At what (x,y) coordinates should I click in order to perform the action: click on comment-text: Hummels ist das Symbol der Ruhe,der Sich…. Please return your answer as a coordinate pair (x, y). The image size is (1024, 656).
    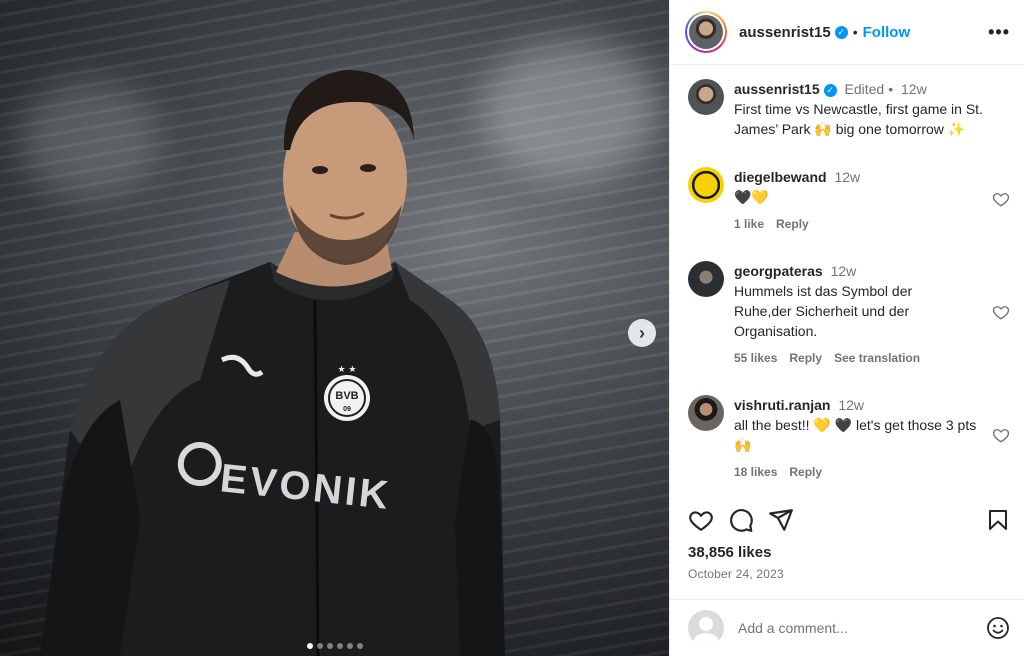
    Looking at the image, I should click on (823, 311).